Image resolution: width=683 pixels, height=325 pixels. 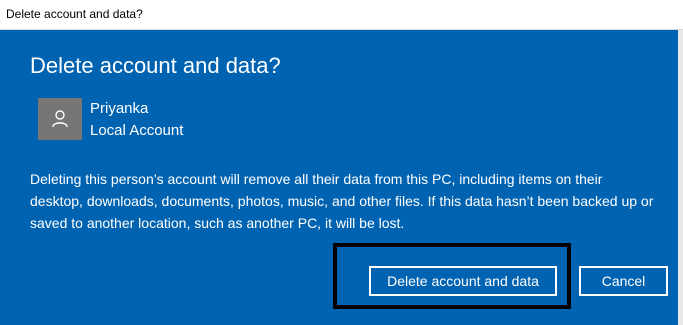 I want to click on delete-account-and-data-button: Delete account and data, so click(x=463, y=281).